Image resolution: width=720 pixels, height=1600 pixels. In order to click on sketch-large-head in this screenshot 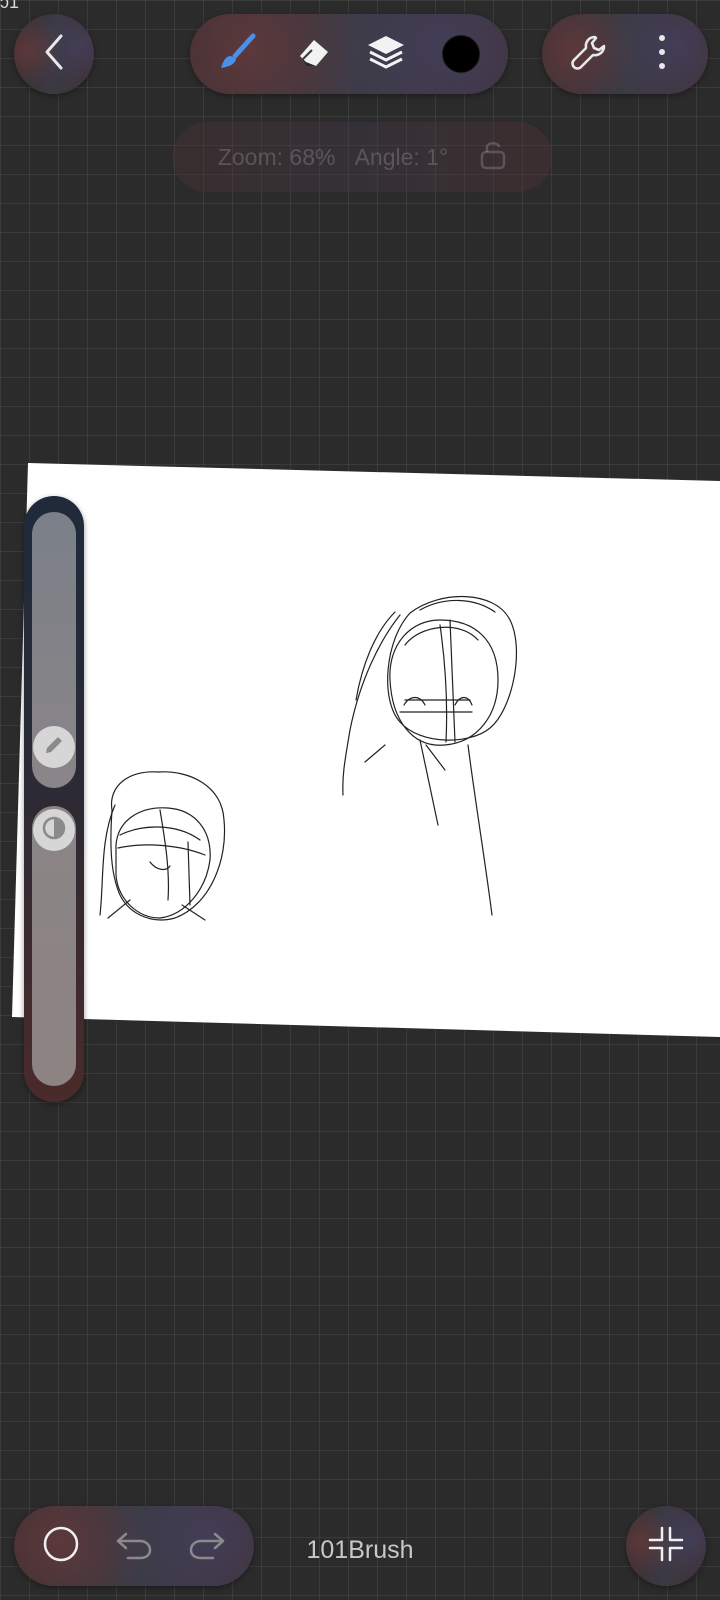, I will do `click(429, 756)`.